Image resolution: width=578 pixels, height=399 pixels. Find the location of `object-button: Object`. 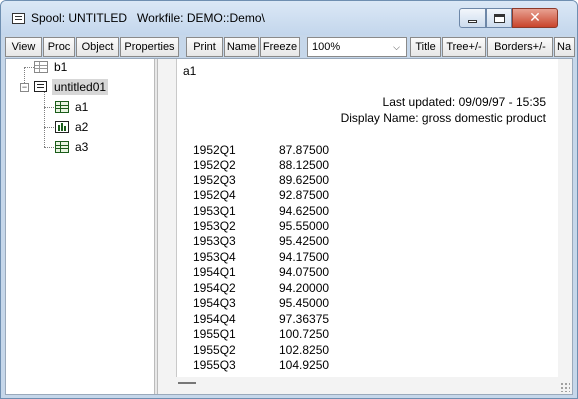

object-button: Object is located at coordinates (97, 47).